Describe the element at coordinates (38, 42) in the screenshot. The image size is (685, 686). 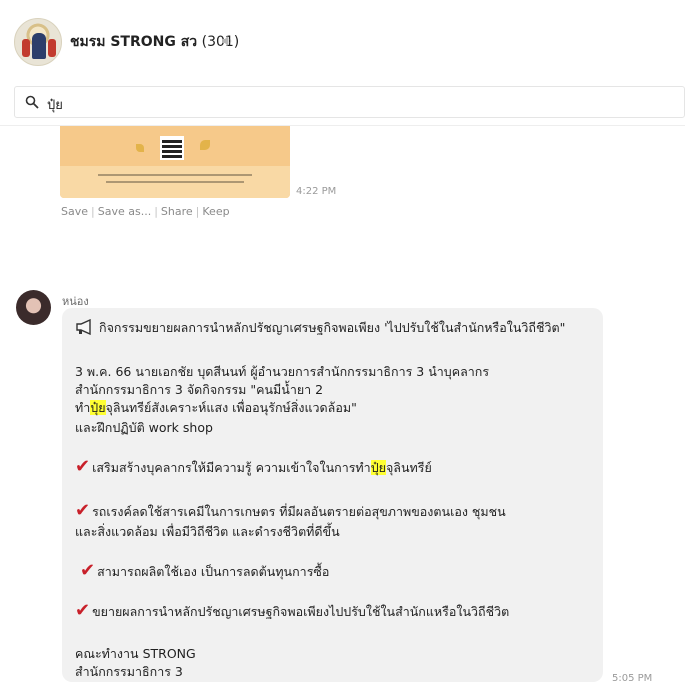
I see `group-avatar` at that location.